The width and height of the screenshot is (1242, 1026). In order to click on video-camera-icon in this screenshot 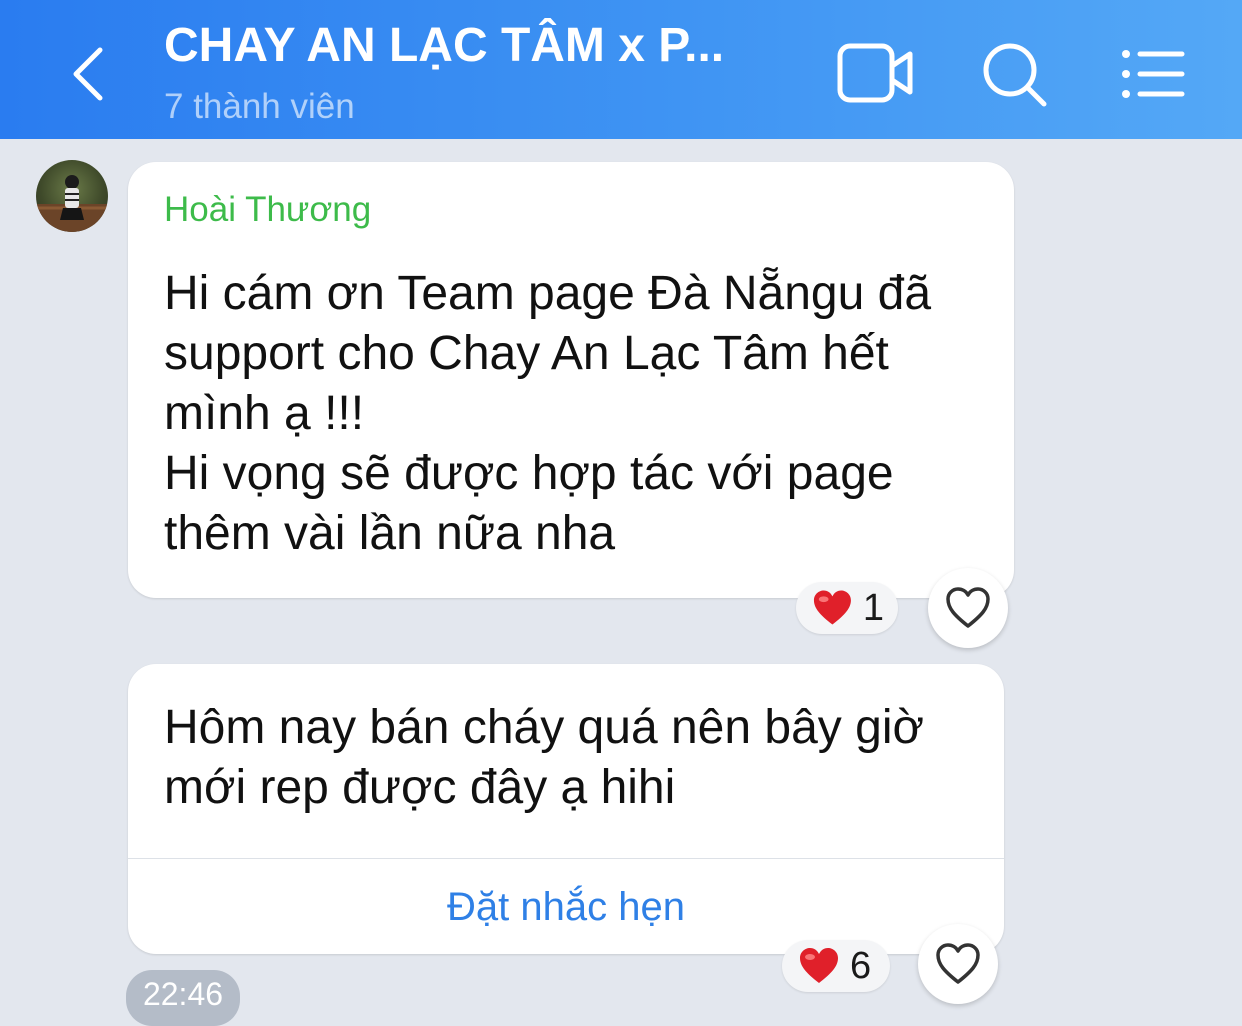, I will do `click(875, 73)`.